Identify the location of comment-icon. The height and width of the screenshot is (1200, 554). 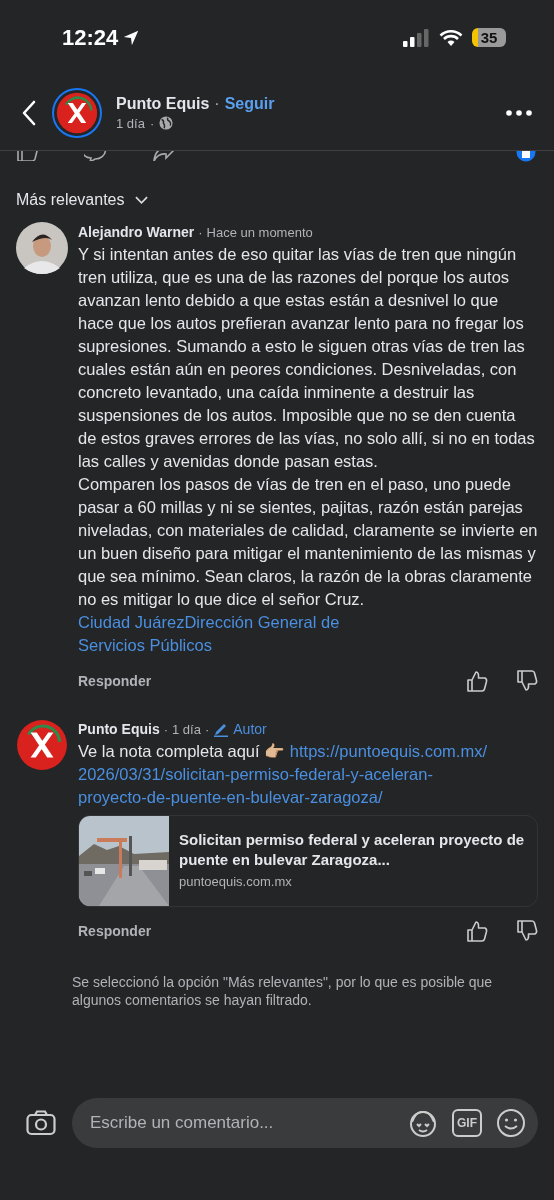
(96, 156).